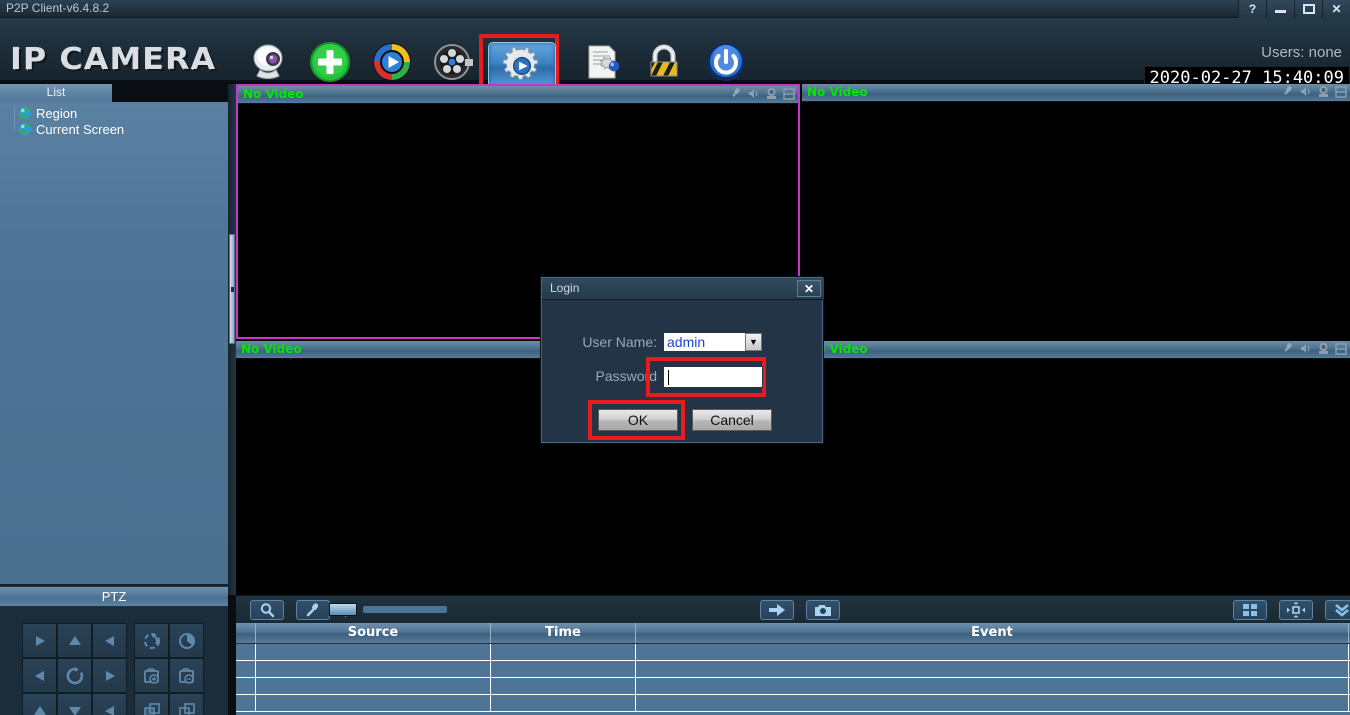 Image resolution: width=1350 pixels, height=715 pixels. What do you see at coordinates (1280, 9) in the screenshot?
I see `minimize-button` at bounding box center [1280, 9].